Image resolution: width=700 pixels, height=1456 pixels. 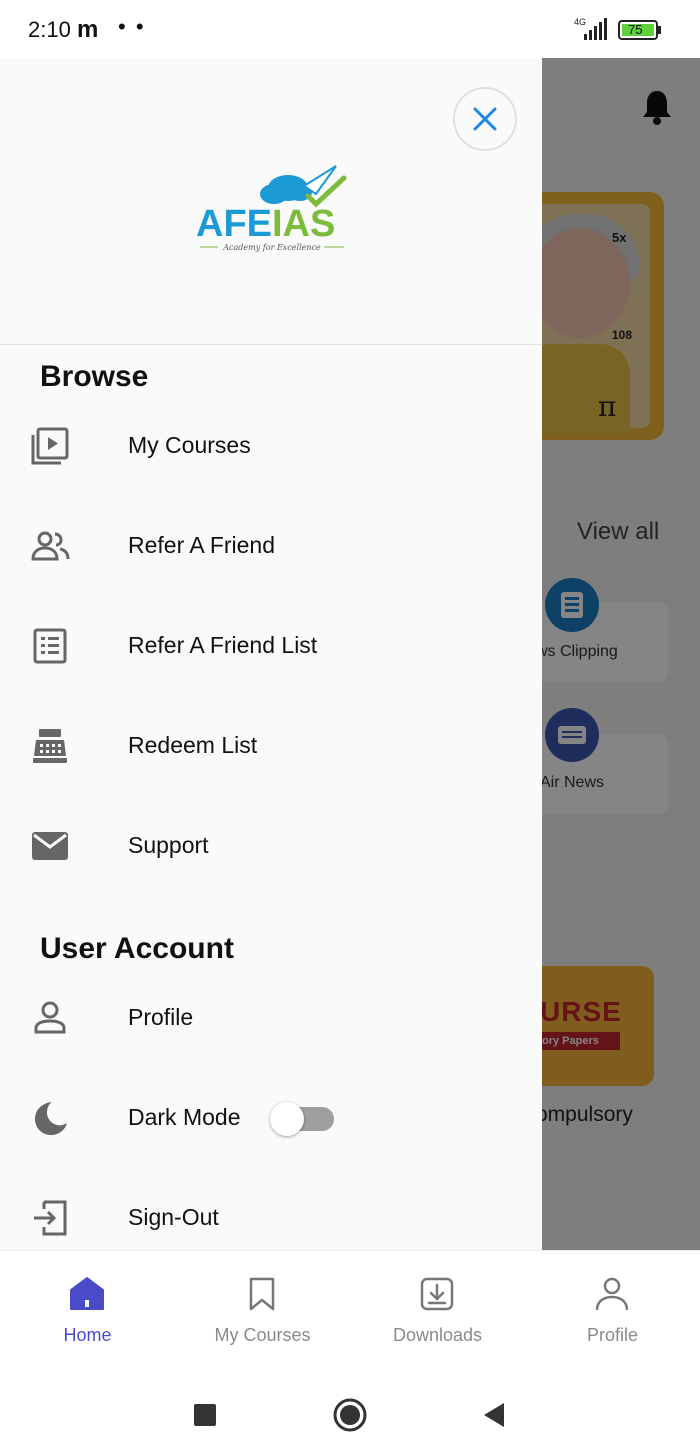 I want to click on back-icon, so click(x=495, y=1415).